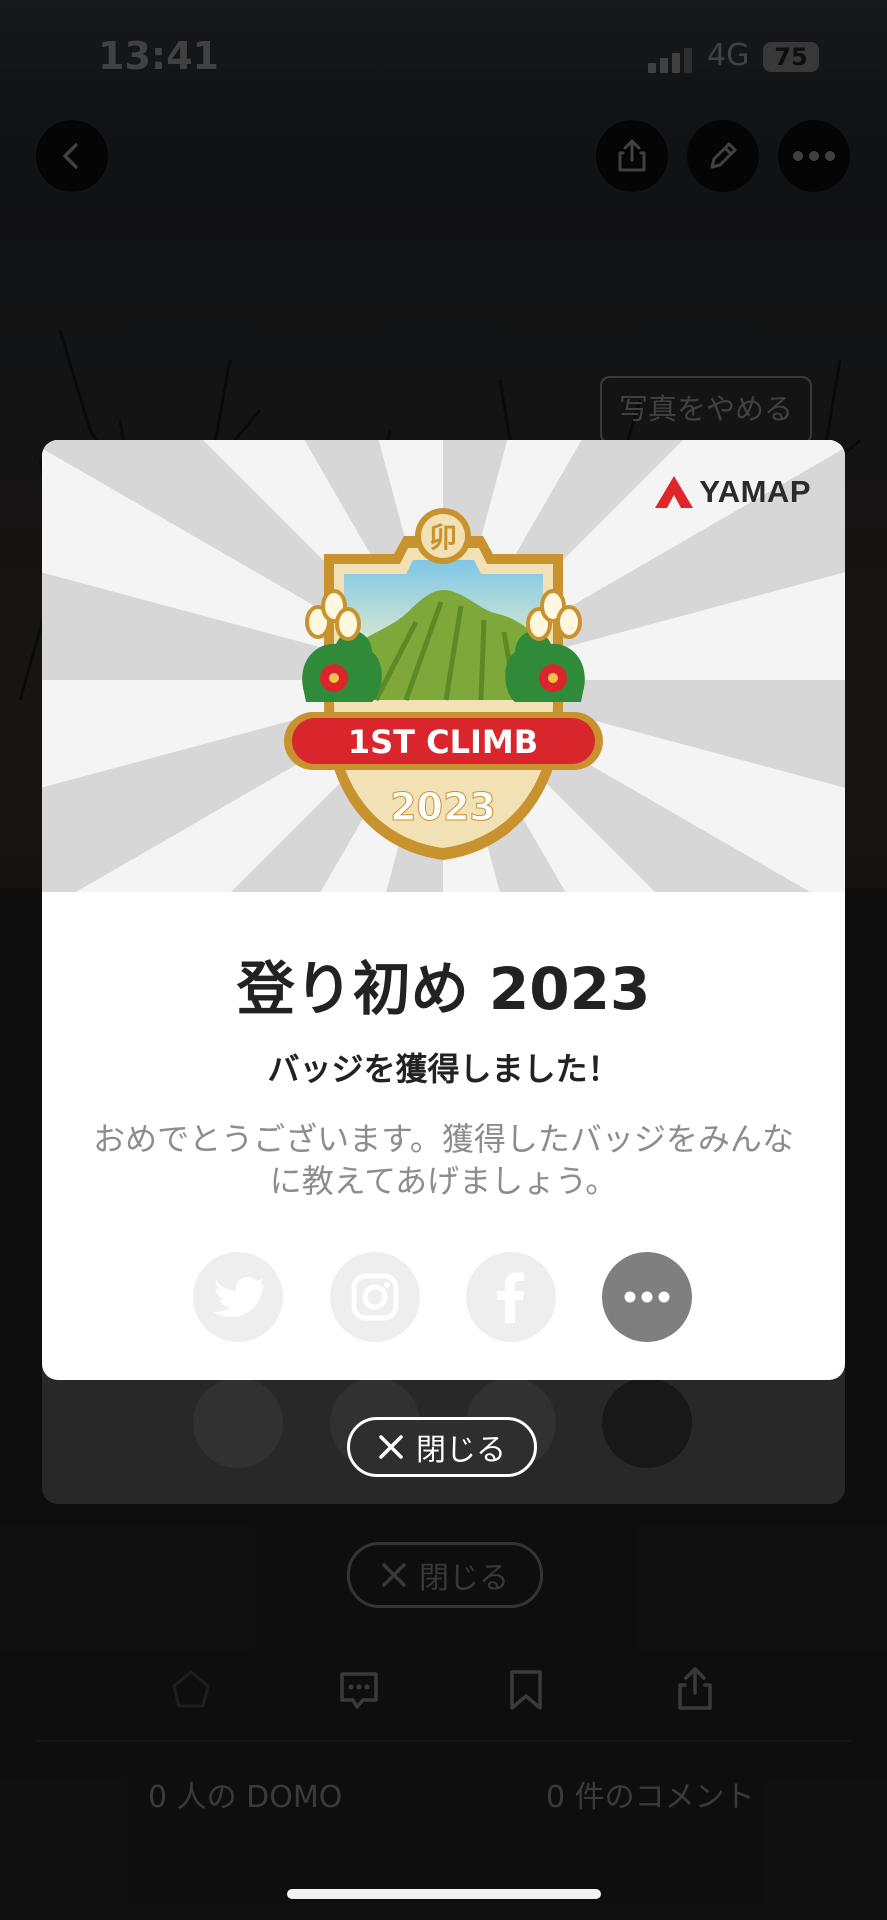  What do you see at coordinates (755, 491) in the screenshot?
I see `brand-name: YAMAP` at bounding box center [755, 491].